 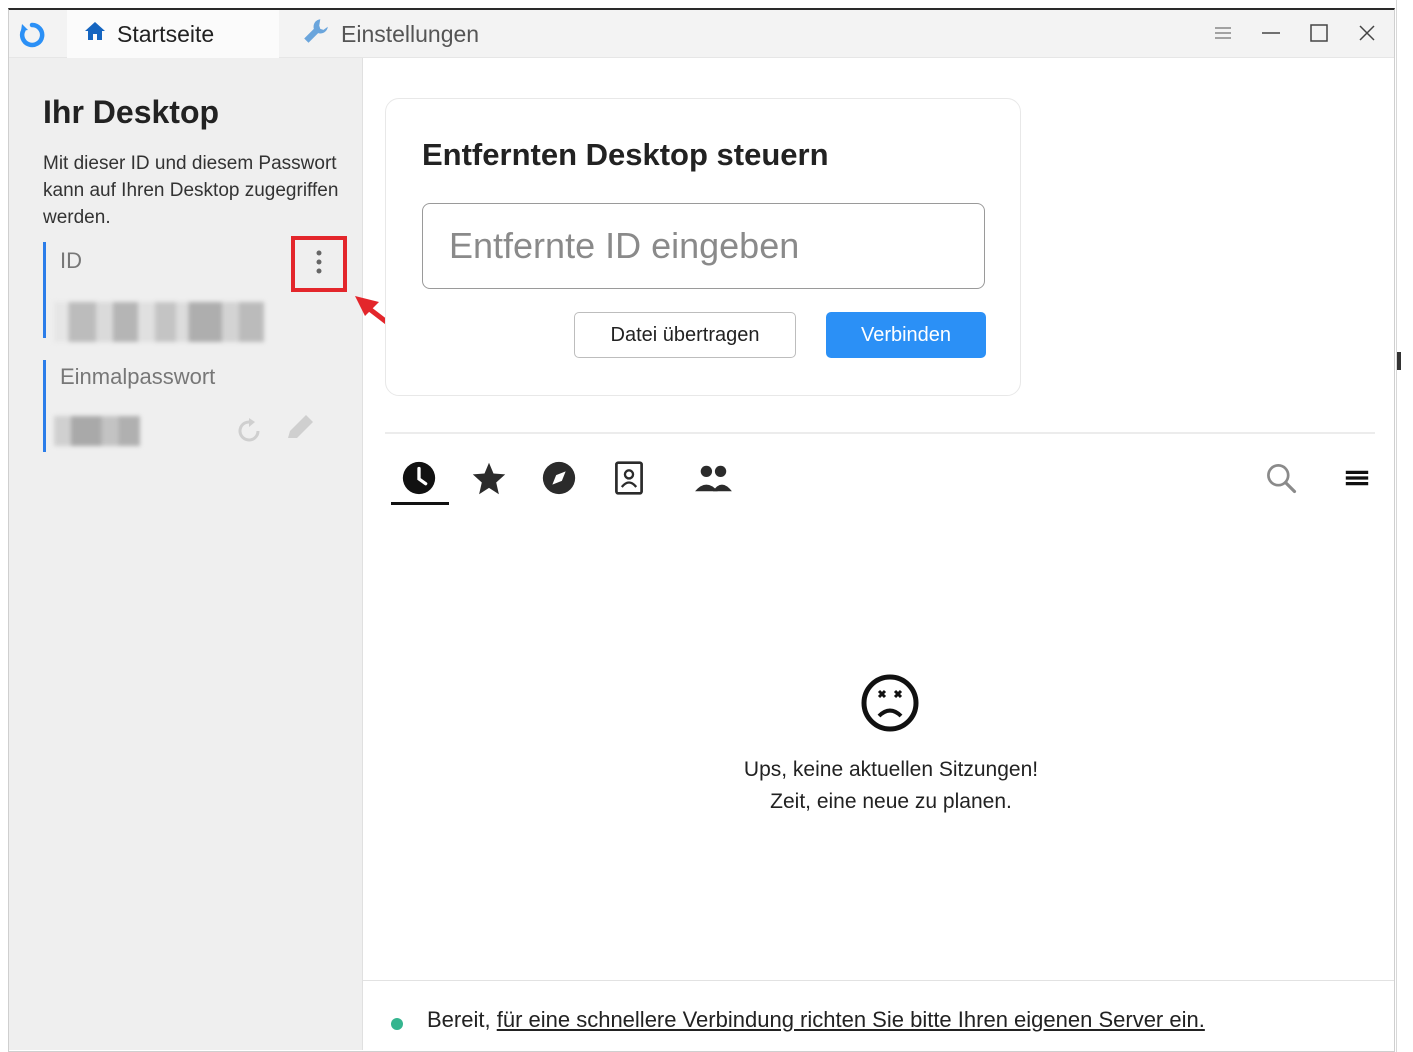 I want to click on more-vertical-icon, so click(x=319, y=264).